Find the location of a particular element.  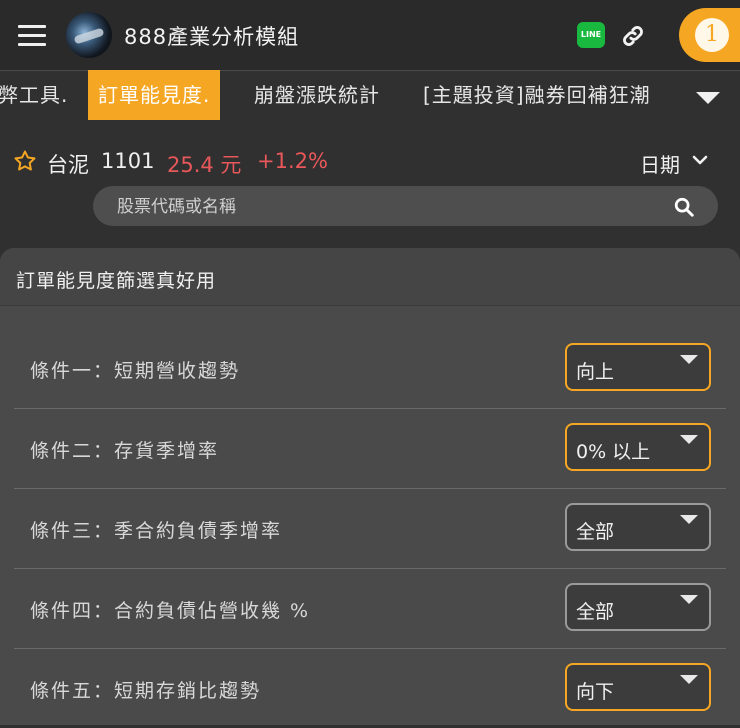

tab-order-visibility: 訂單能見度. is located at coordinates (154, 95).